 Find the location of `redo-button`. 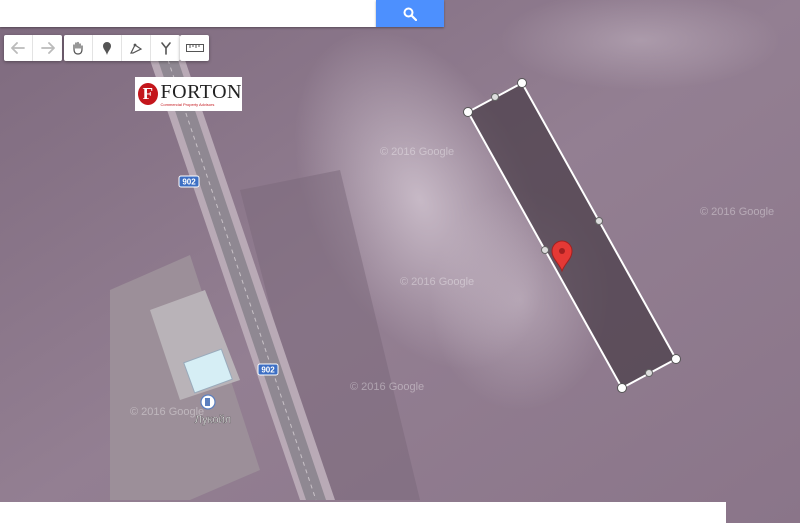

redo-button is located at coordinates (47, 48).